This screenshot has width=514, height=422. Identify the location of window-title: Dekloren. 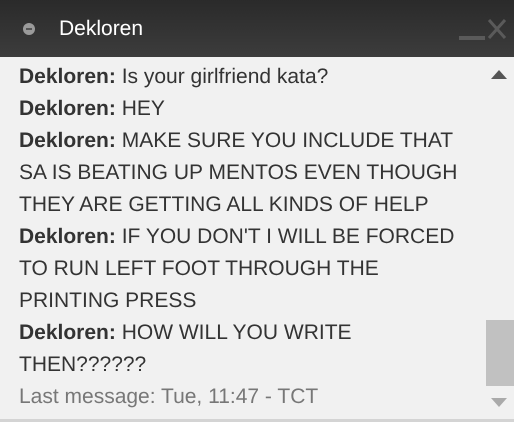
(101, 29).